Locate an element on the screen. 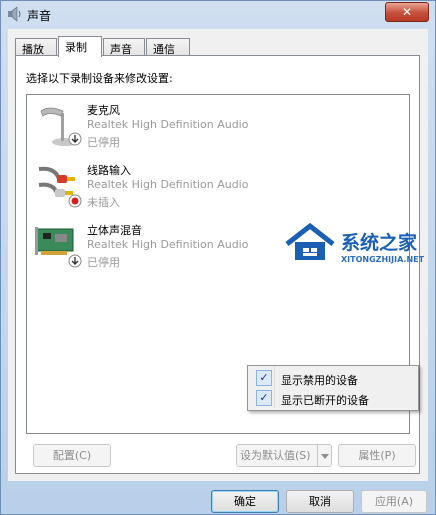 This screenshot has width=436, height=515. title-bar: 声音 ✕ is located at coordinates (218, 14).